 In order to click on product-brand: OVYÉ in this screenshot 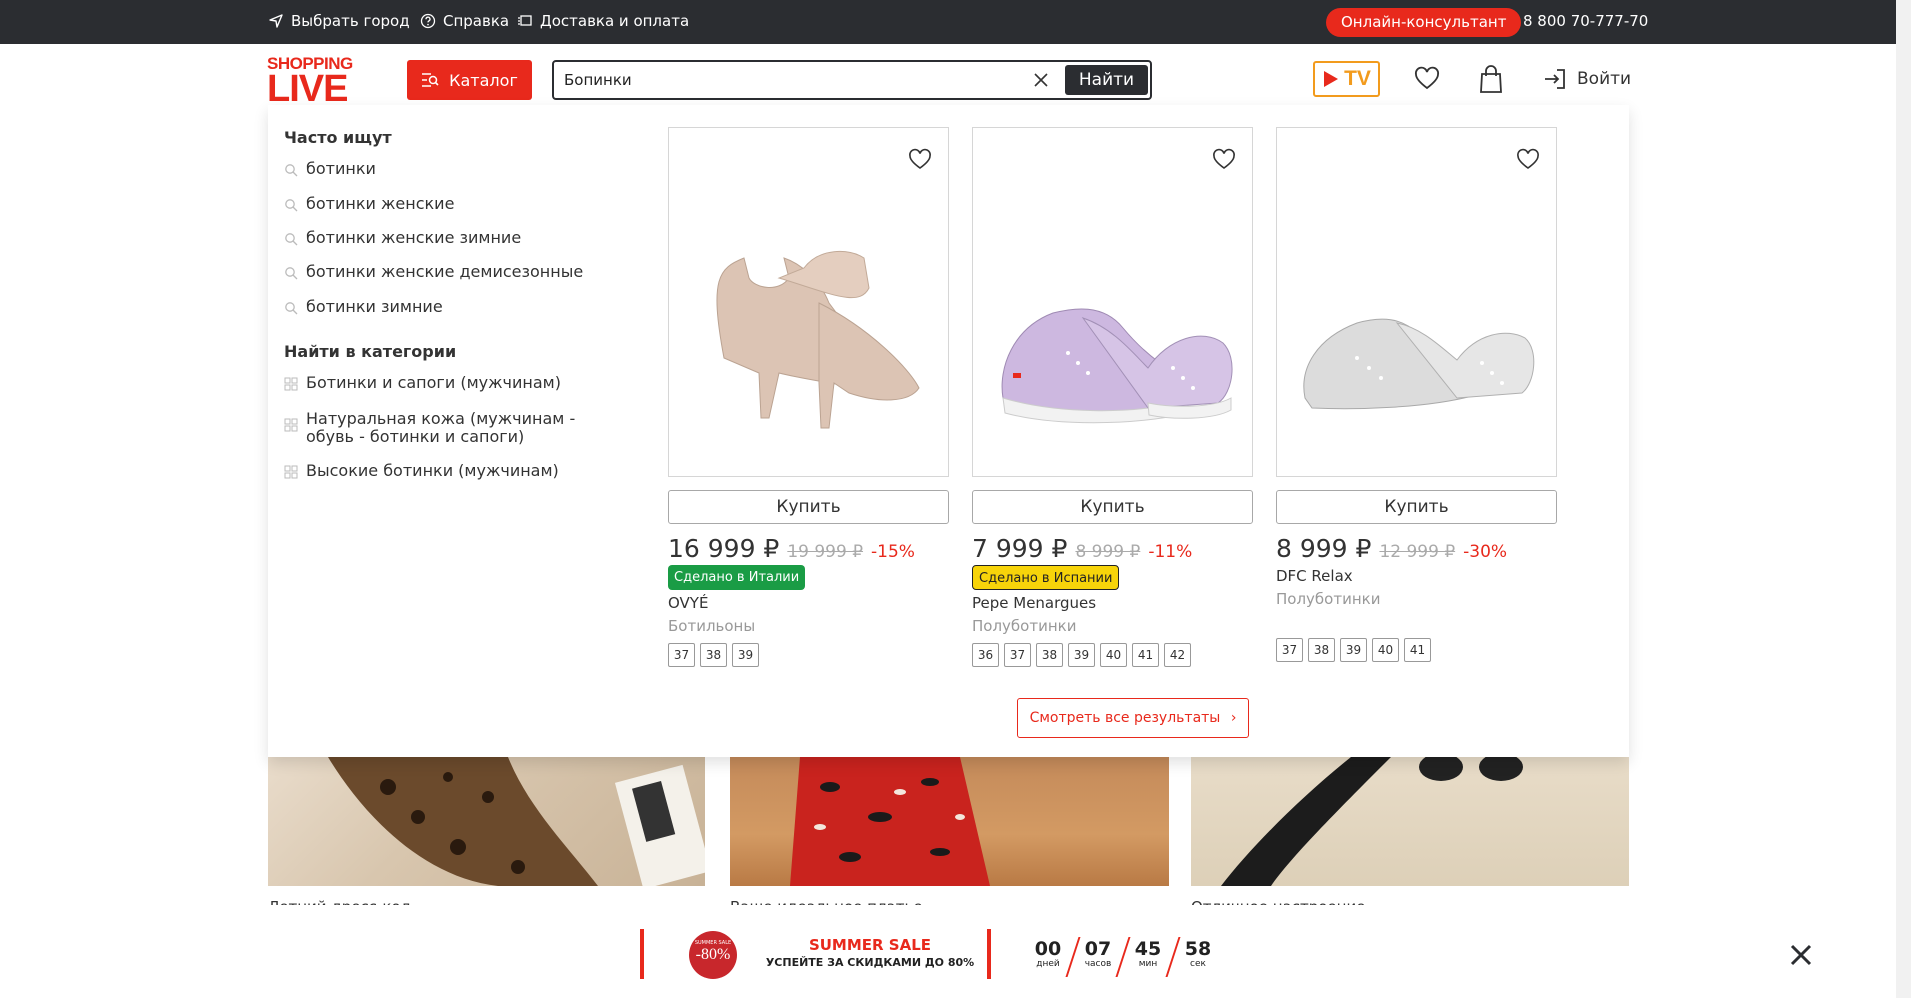, I will do `click(808, 603)`.